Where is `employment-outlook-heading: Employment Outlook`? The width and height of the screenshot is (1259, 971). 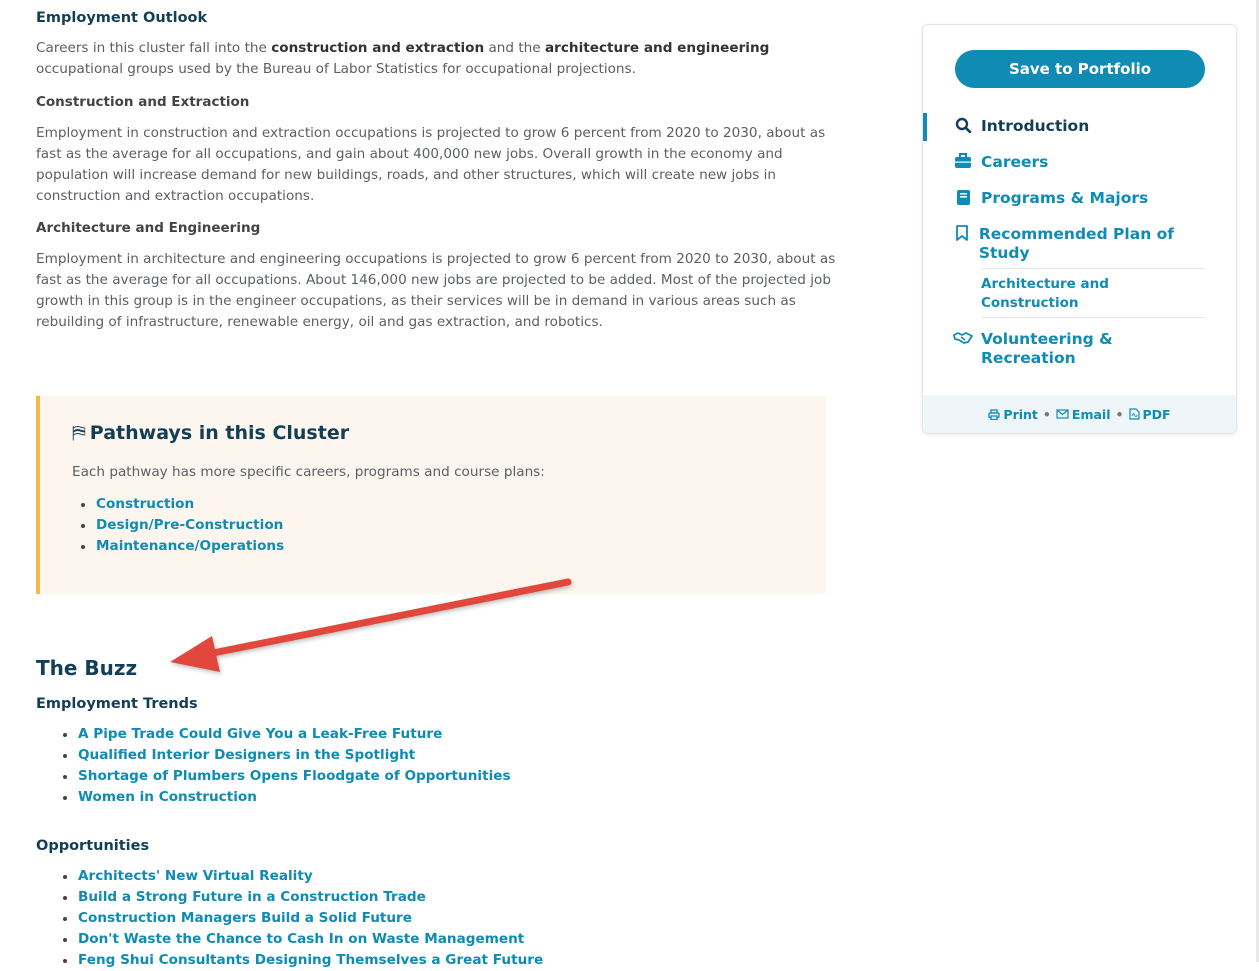 employment-outlook-heading: Employment Outlook is located at coordinates (122, 18).